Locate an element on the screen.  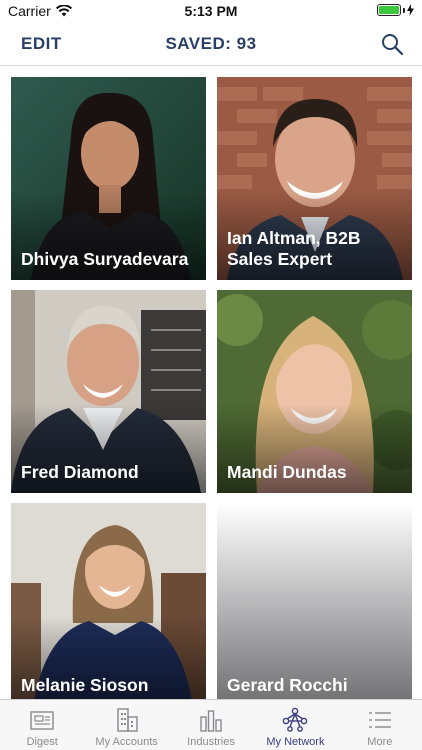
person-card: Gerard Rocchi is located at coordinates (314, 601).